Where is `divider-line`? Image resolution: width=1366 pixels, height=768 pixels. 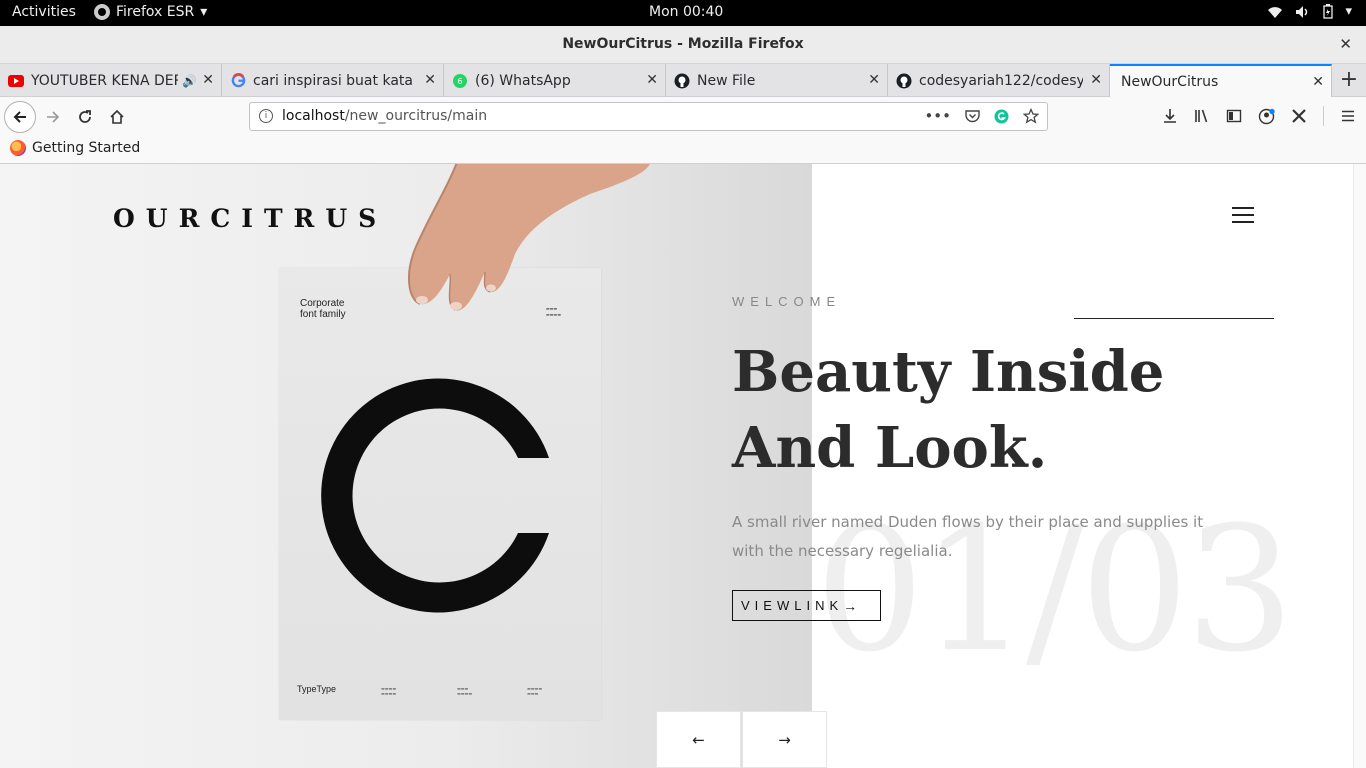 divider-line is located at coordinates (1174, 318).